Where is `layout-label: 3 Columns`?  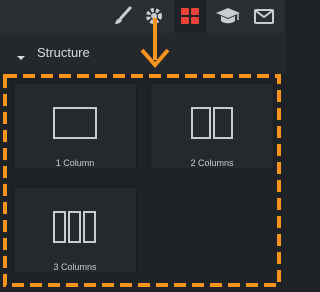 layout-label: 3 Columns is located at coordinates (75, 267).